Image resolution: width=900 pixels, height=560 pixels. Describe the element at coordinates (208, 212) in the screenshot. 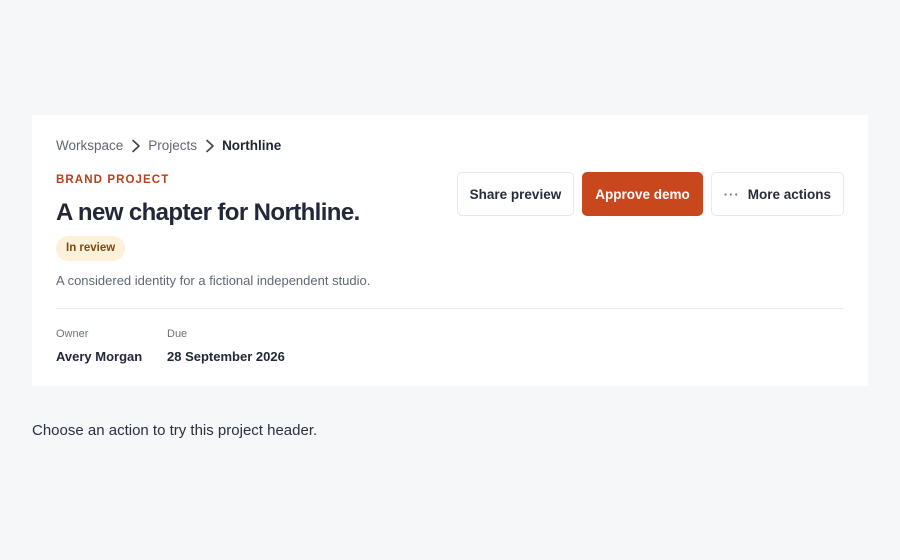

I see `page-title: A new chapter for Northline.` at that location.